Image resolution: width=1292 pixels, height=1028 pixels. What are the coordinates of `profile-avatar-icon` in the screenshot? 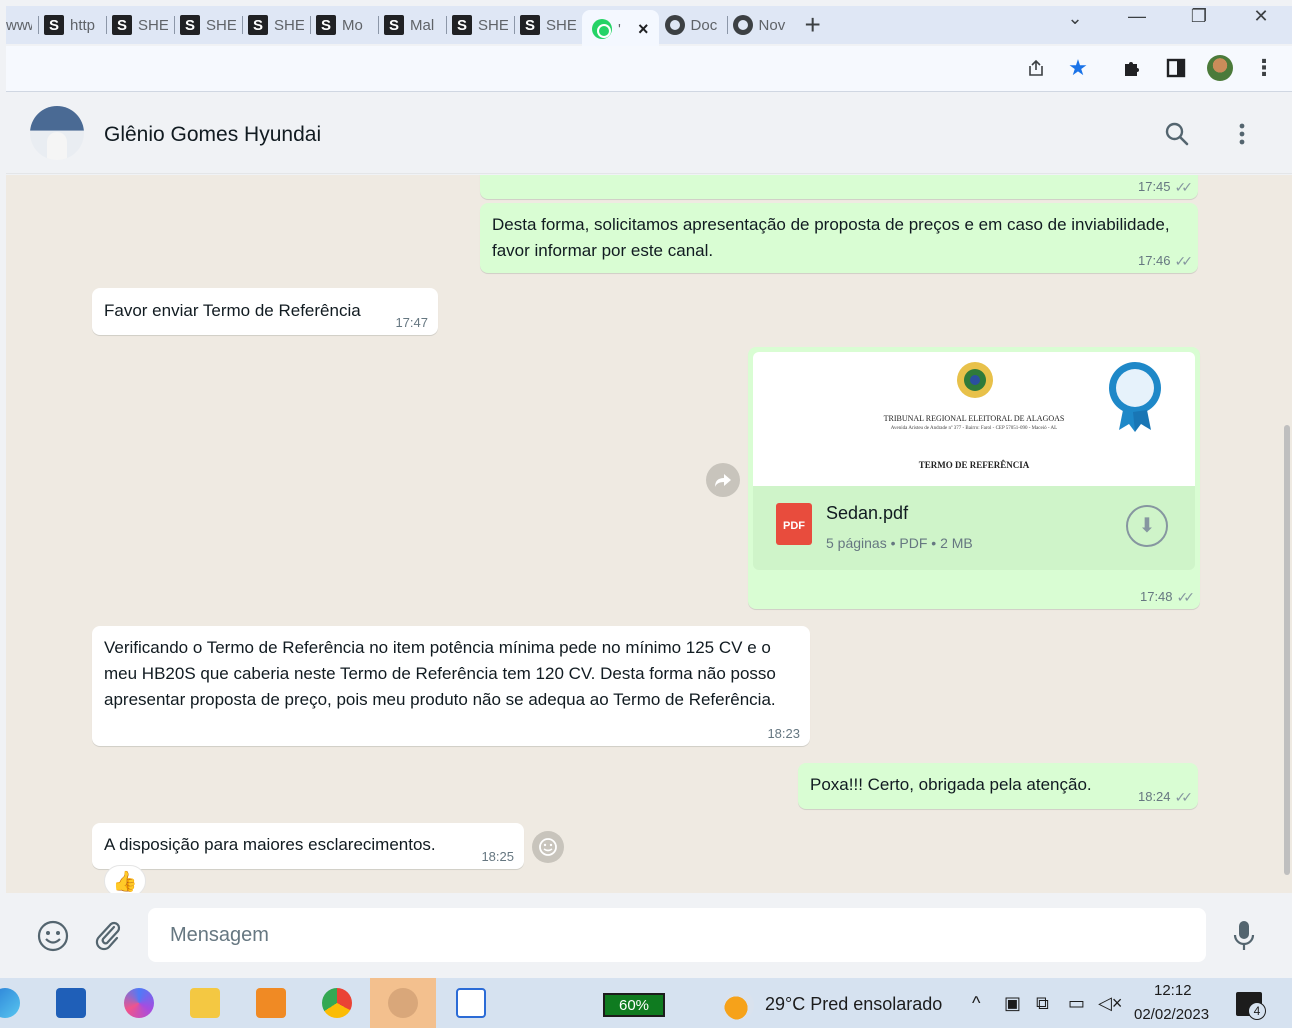 It's located at (1220, 68).